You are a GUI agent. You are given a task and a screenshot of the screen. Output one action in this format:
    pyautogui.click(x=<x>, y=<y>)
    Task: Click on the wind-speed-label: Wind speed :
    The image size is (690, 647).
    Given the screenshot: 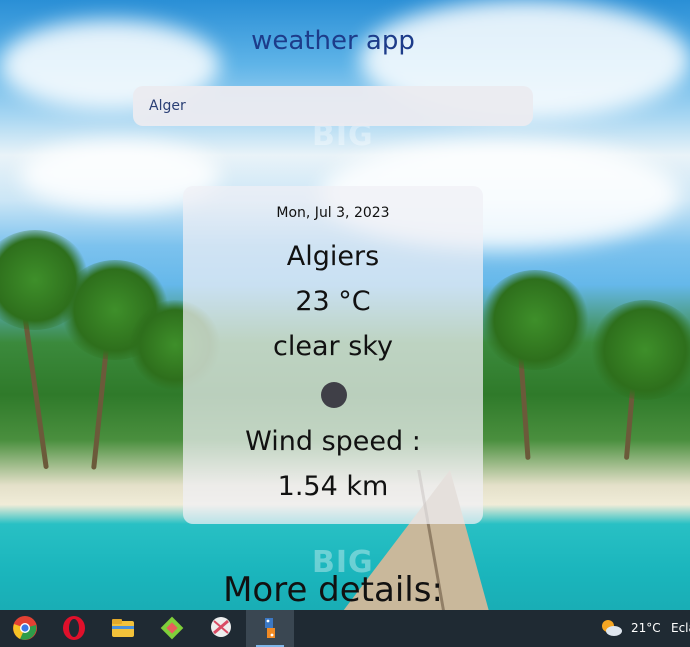 What is the action you would take?
    pyautogui.click(x=333, y=441)
    